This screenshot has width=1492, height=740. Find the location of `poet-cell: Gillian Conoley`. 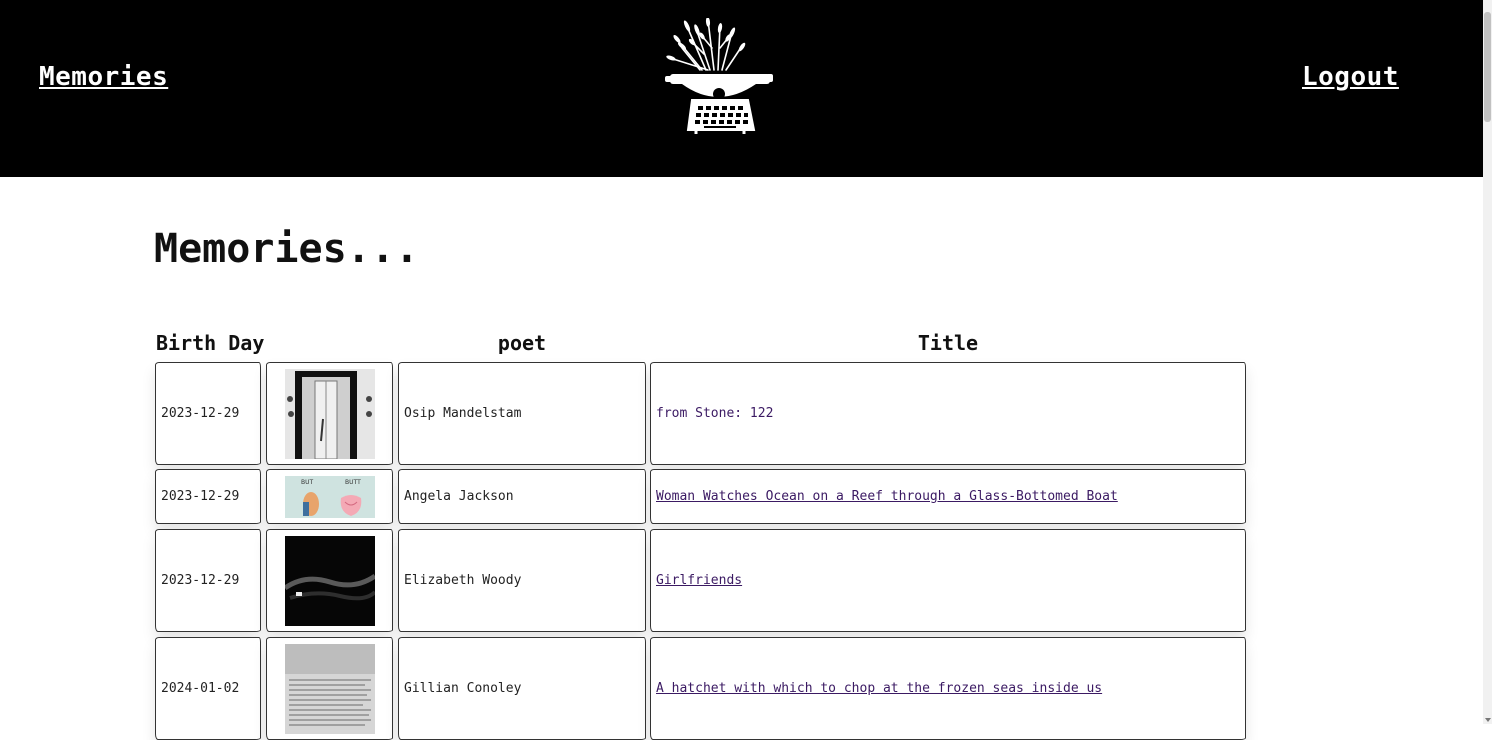

poet-cell: Gillian Conoley is located at coordinates (522, 688).